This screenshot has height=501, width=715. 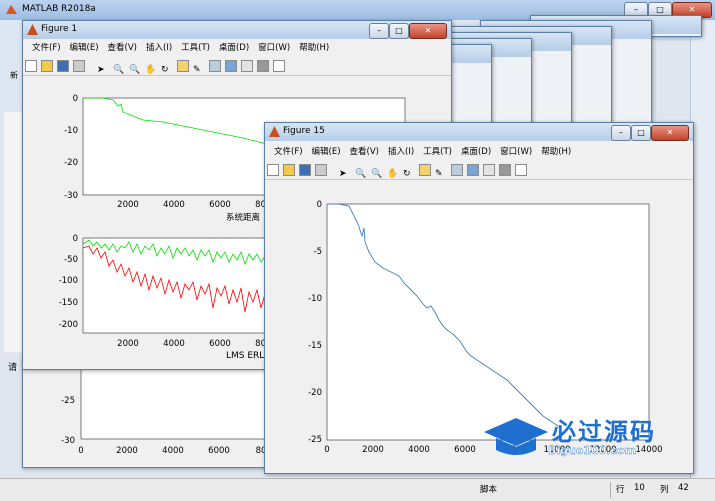 What do you see at coordinates (604, 432) in the screenshot?
I see `watermark-text: 必过源码` at bounding box center [604, 432].